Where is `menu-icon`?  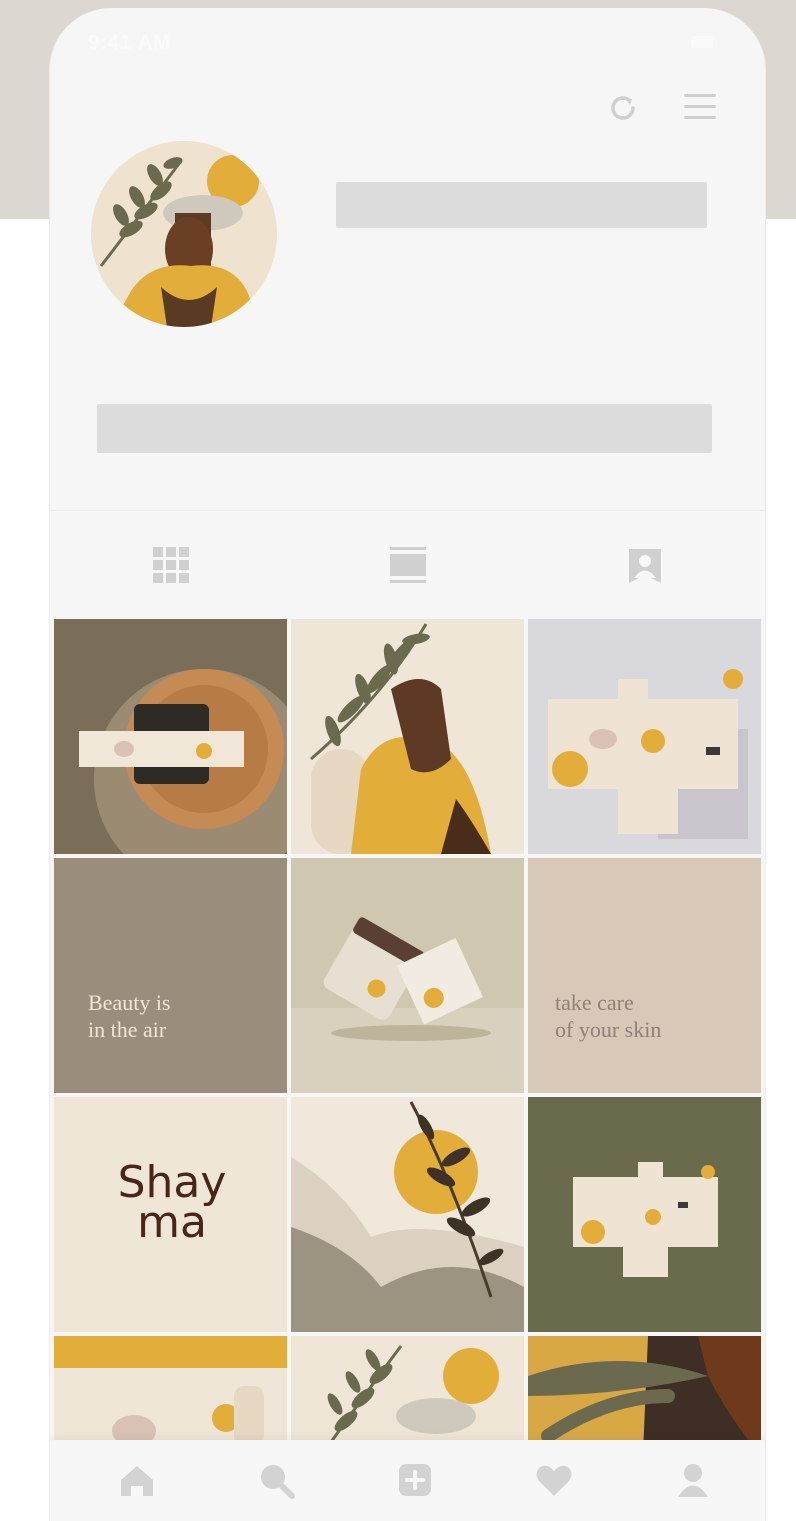 menu-icon is located at coordinates (700, 107).